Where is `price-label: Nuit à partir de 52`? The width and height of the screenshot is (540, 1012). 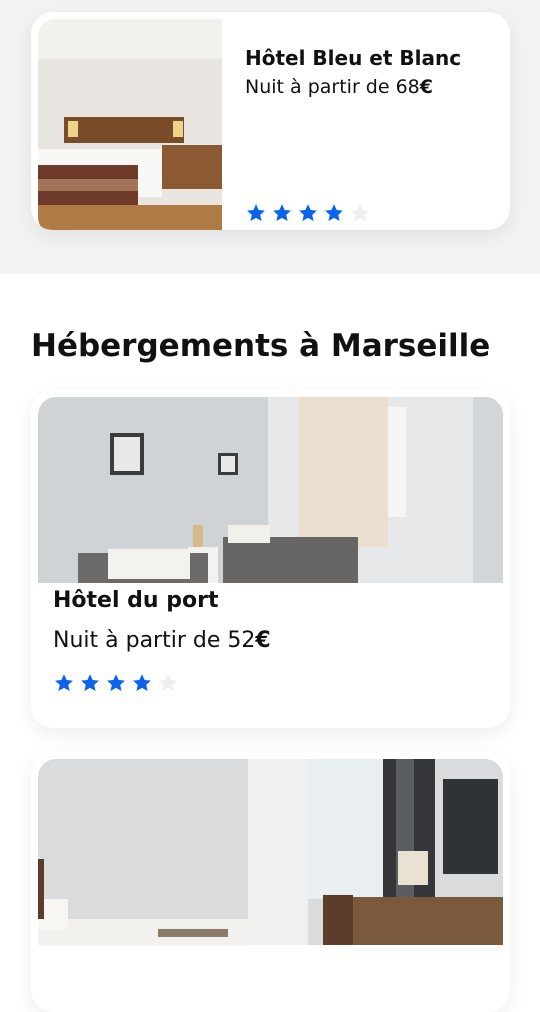
price-label: Nuit à partir de 52 is located at coordinates (154, 640).